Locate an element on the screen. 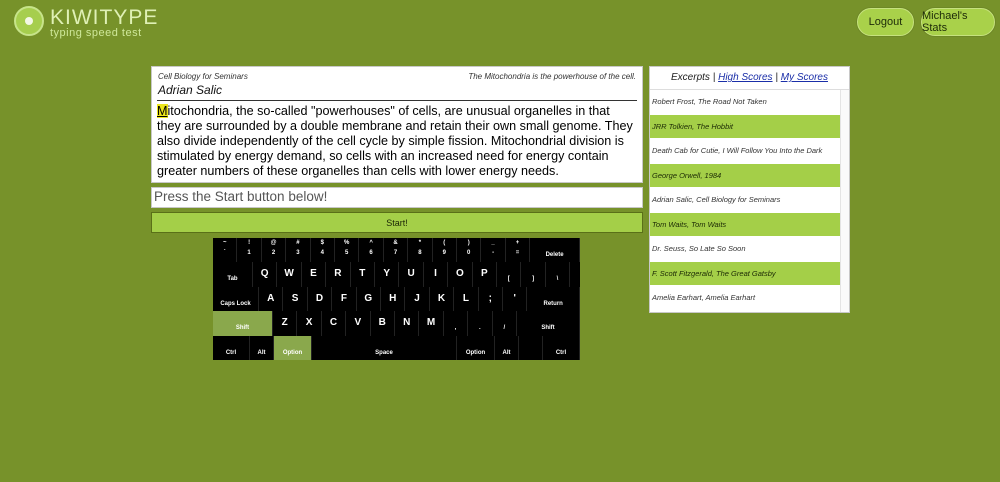 The width and height of the screenshot is (1000, 482). key-12: + = is located at coordinates (518, 250).